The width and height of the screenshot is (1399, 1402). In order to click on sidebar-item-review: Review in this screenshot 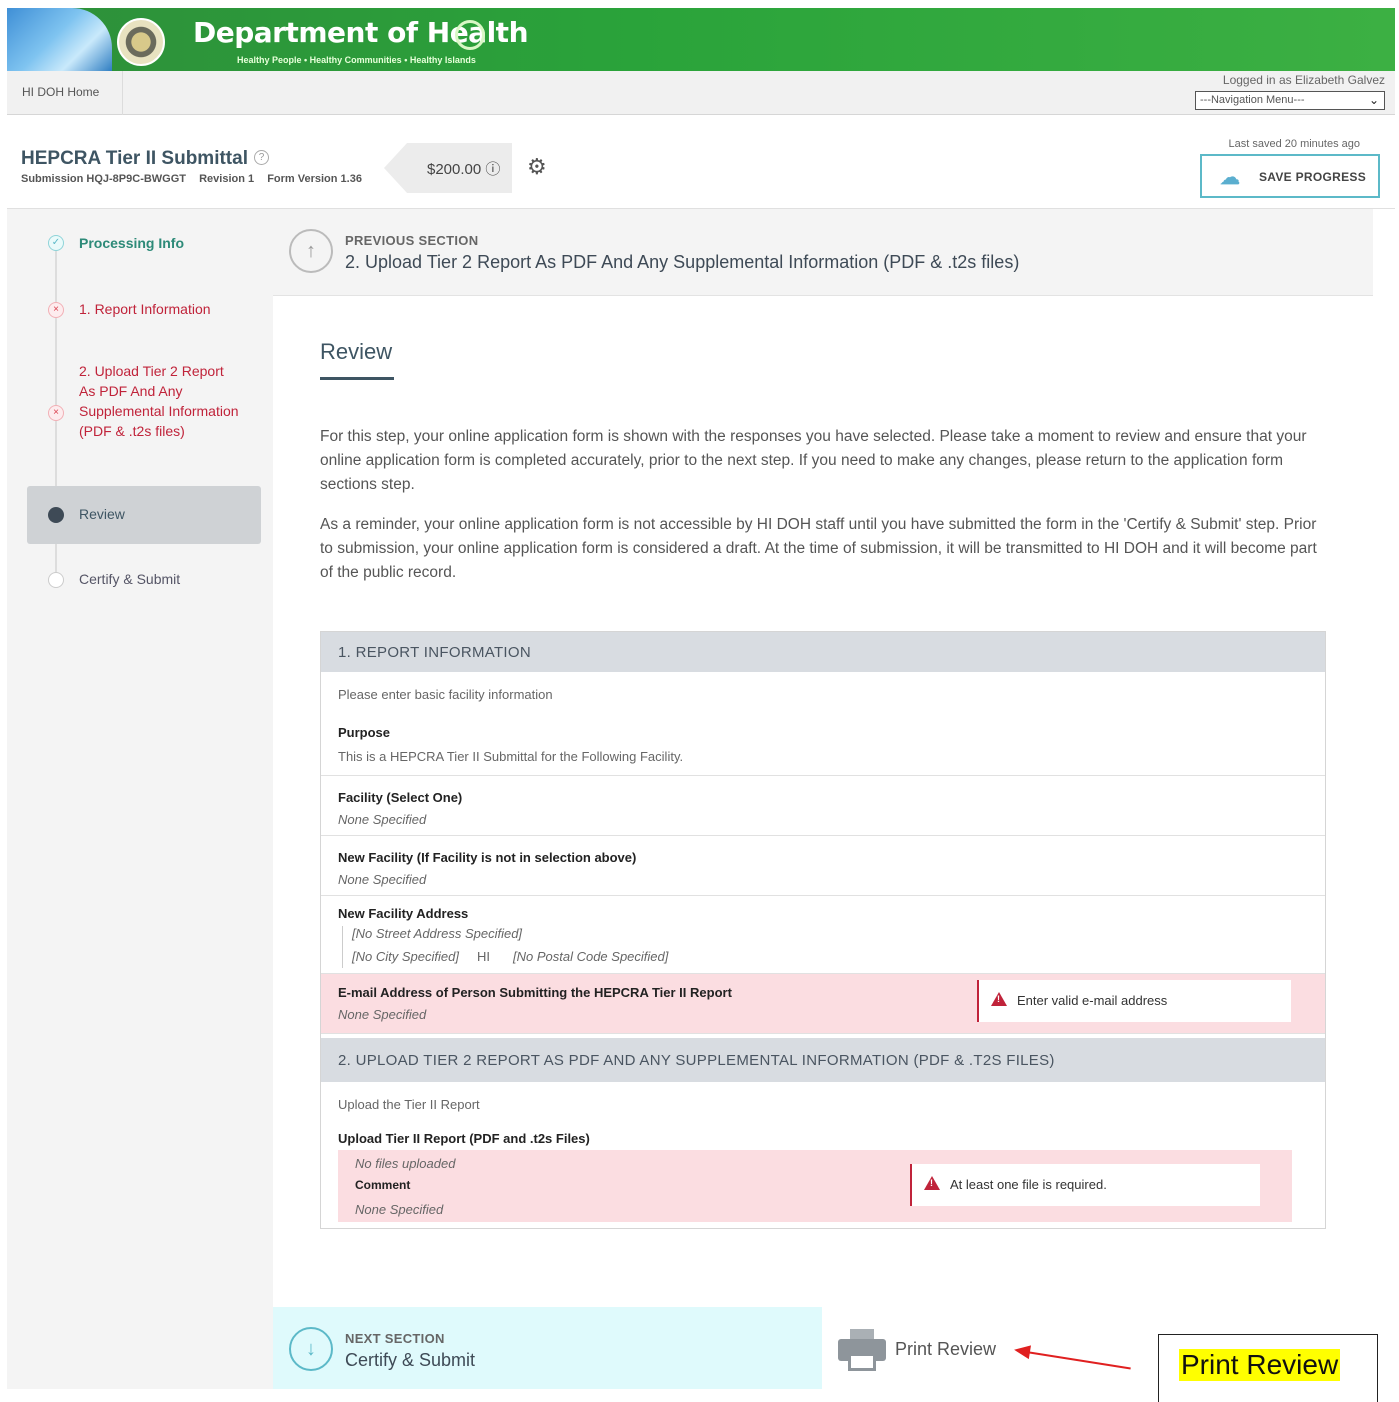, I will do `click(144, 515)`.